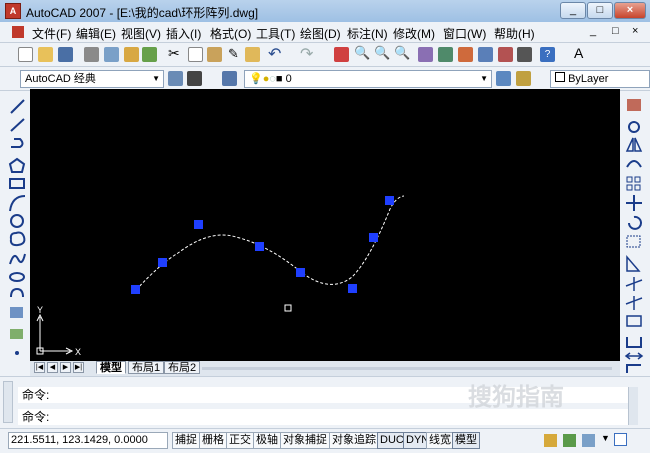 The image size is (650, 453). I want to click on modify-toolbar-icons, so click(634, 236).